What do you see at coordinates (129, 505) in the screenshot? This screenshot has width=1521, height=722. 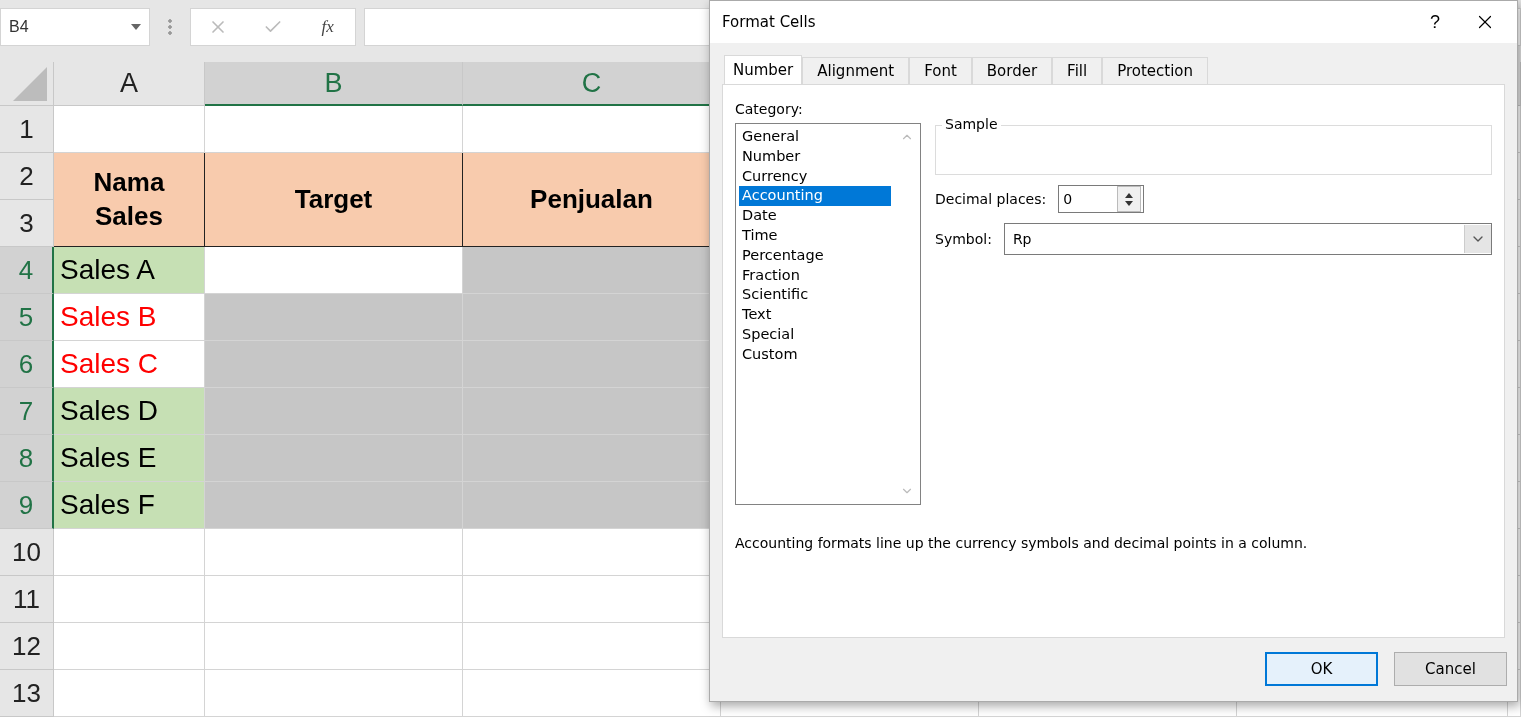 I see `table-cell: Sales F` at bounding box center [129, 505].